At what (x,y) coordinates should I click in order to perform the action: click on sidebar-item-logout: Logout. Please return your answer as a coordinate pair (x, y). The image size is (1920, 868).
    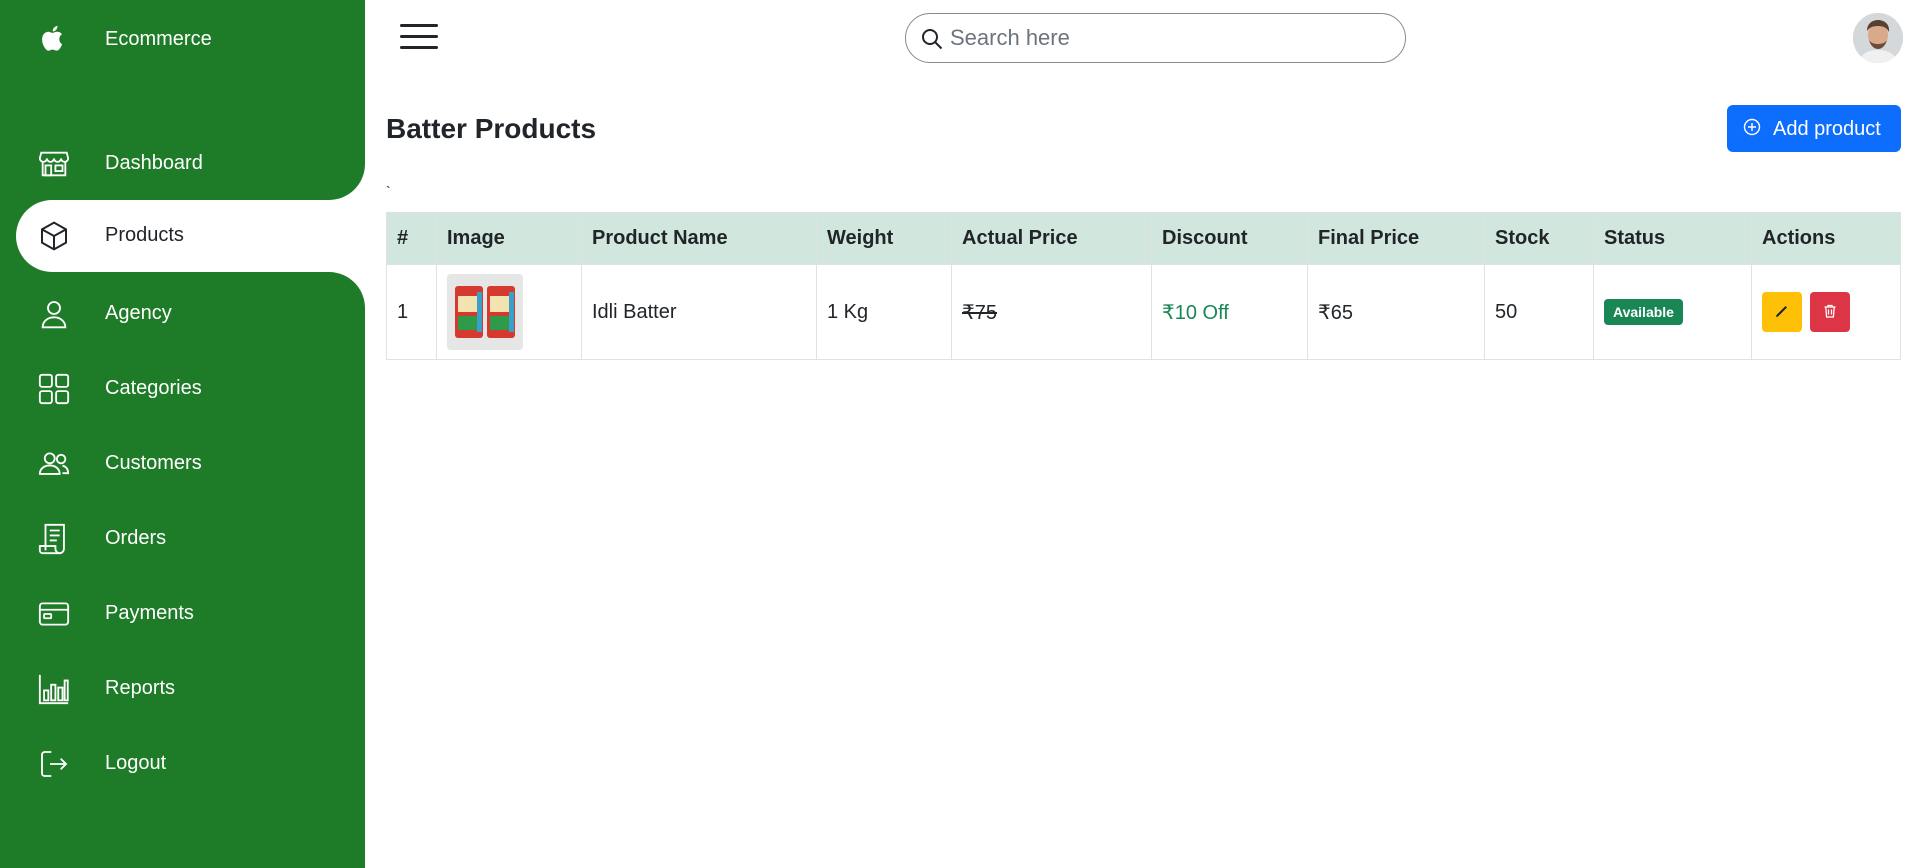
    Looking at the image, I should click on (190, 764).